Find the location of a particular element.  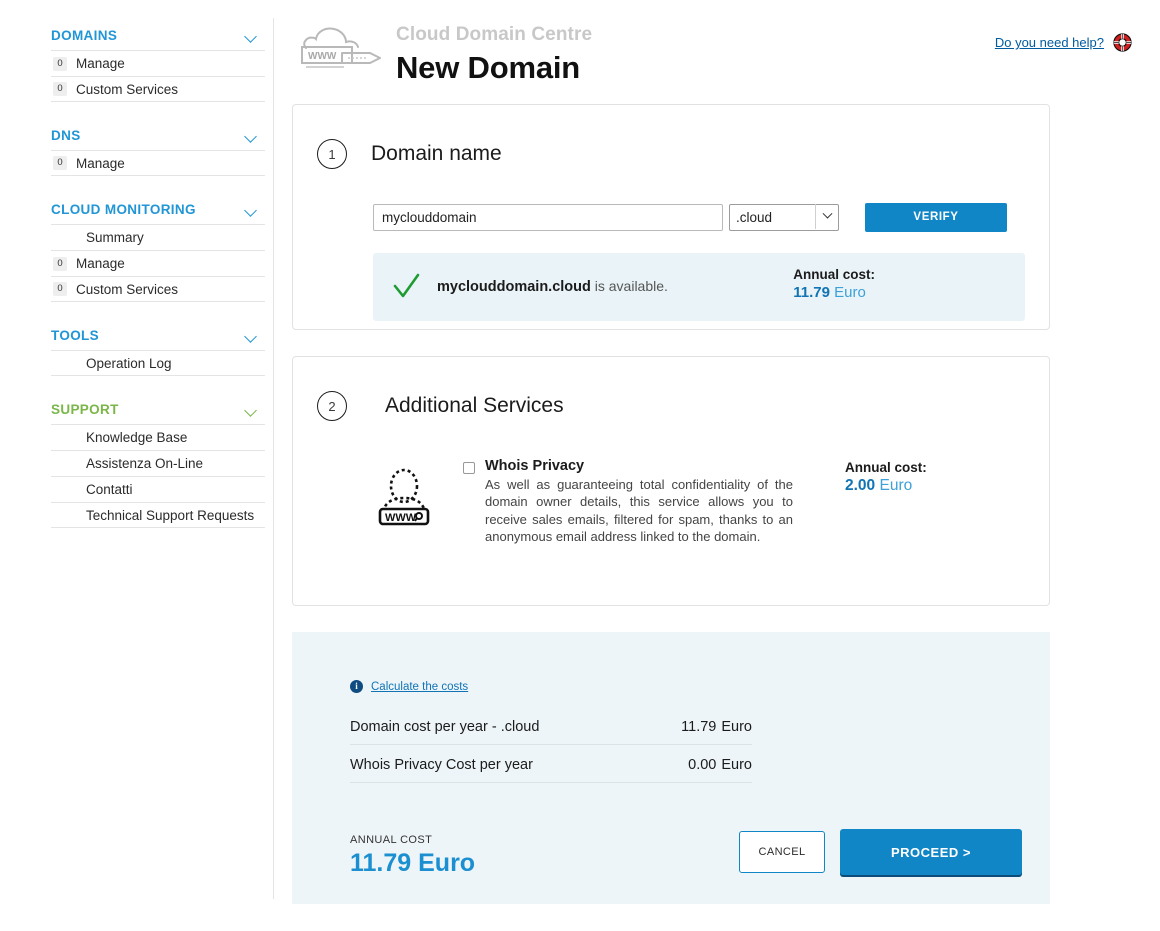

lifering-icon is located at coordinates (1122, 42).